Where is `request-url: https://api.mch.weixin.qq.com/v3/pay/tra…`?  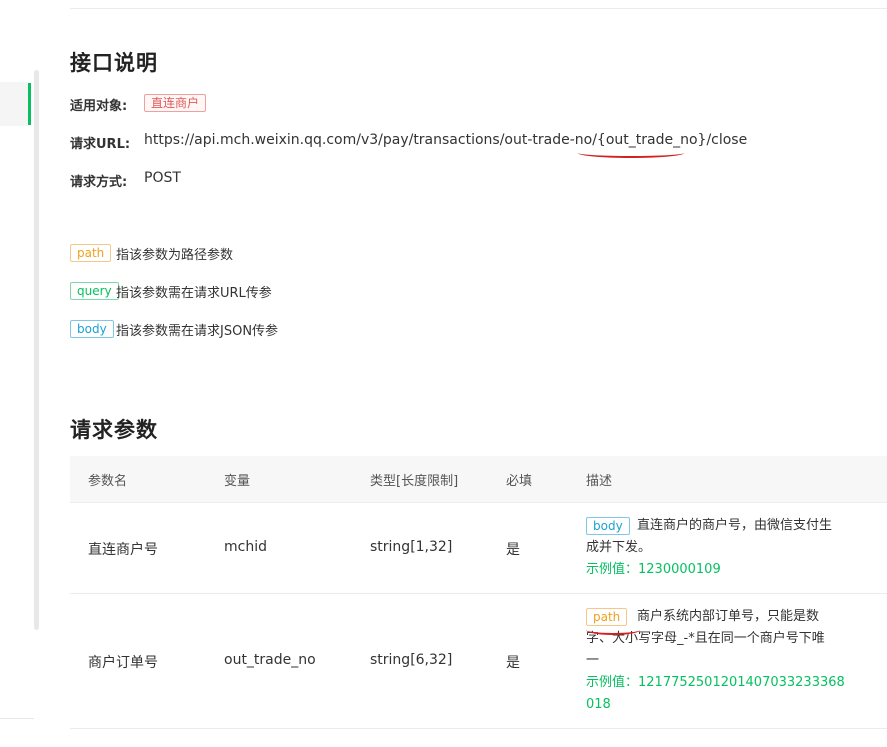
request-url: https://api.mch.weixin.qq.com/v3/pay/tra… is located at coordinates (445, 140).